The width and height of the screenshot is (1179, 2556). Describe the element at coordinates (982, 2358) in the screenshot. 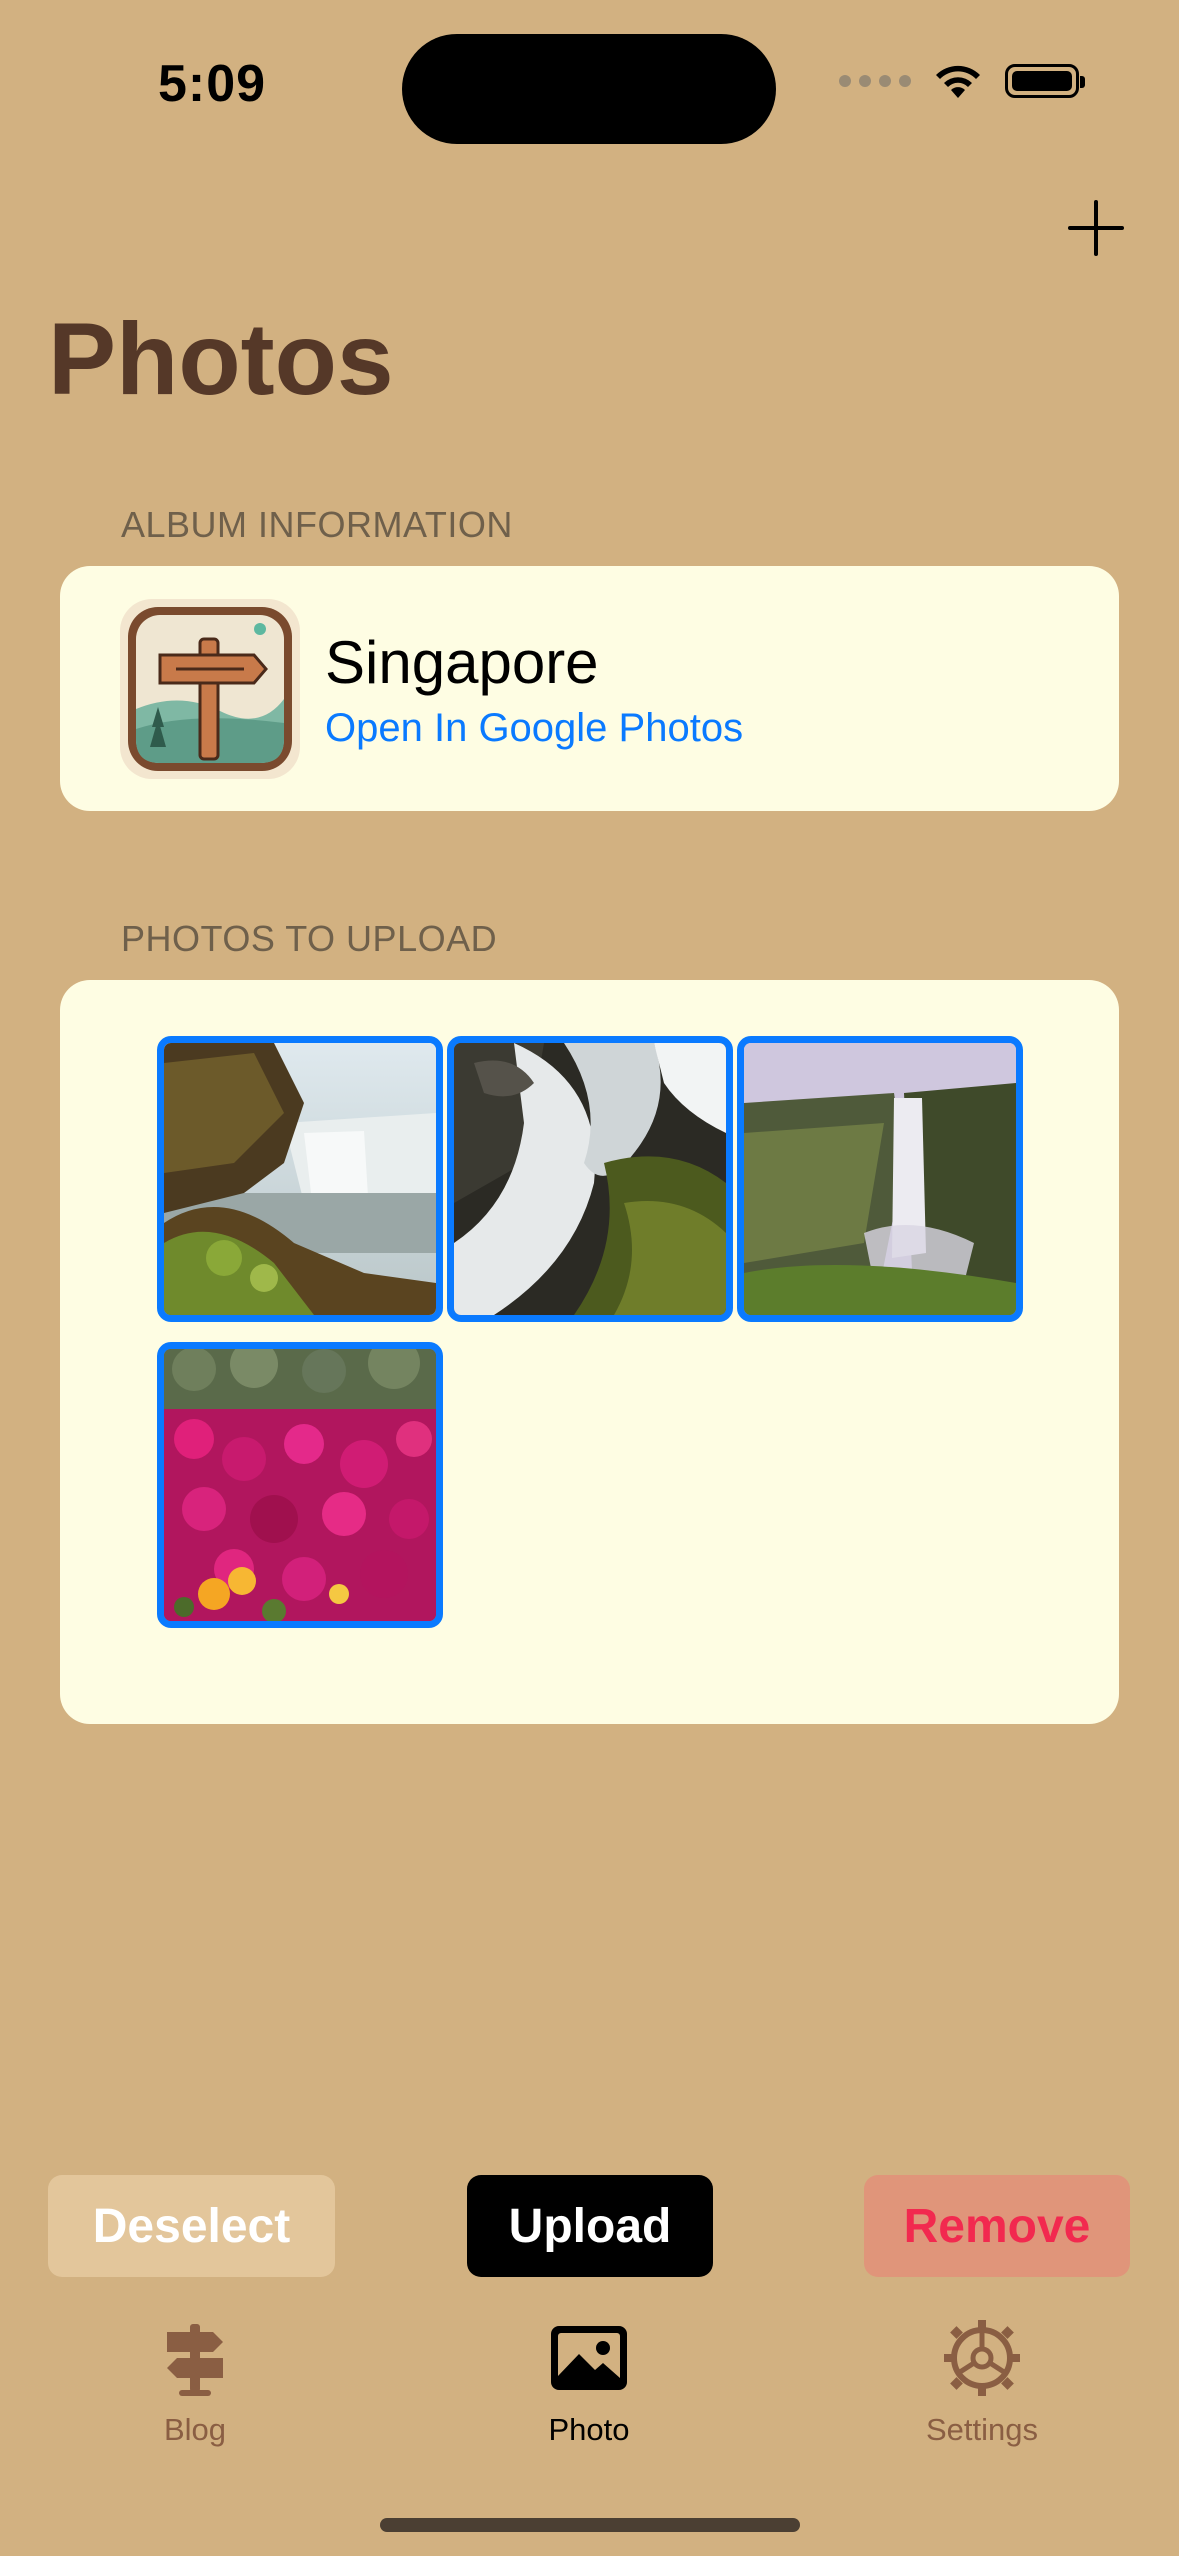

I see `gear-icon` at that location.